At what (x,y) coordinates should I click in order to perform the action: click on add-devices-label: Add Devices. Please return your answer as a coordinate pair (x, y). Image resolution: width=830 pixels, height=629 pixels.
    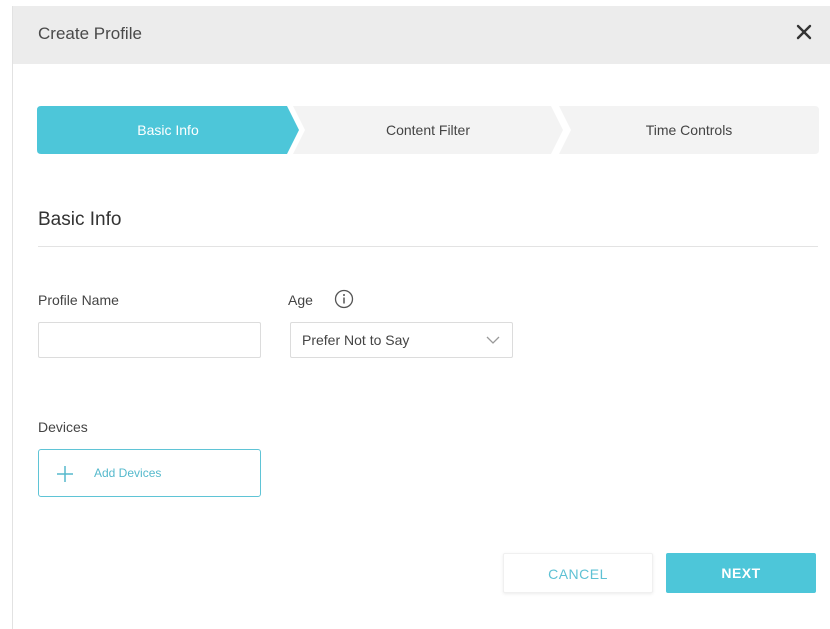
    Looking at the image, I should click on (128, 473).